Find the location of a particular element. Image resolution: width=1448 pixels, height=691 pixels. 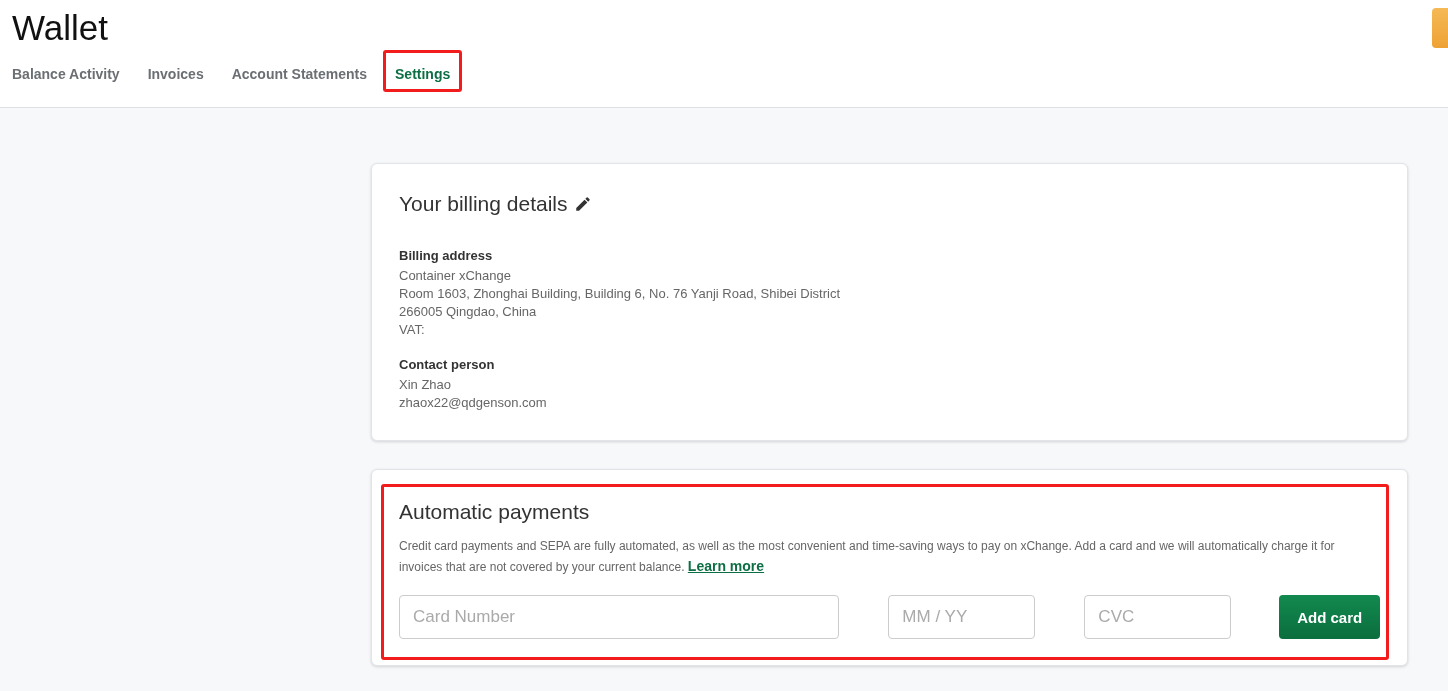

detail-line: zhaox22@qdgenson.com is located at coordinates (473, 403).